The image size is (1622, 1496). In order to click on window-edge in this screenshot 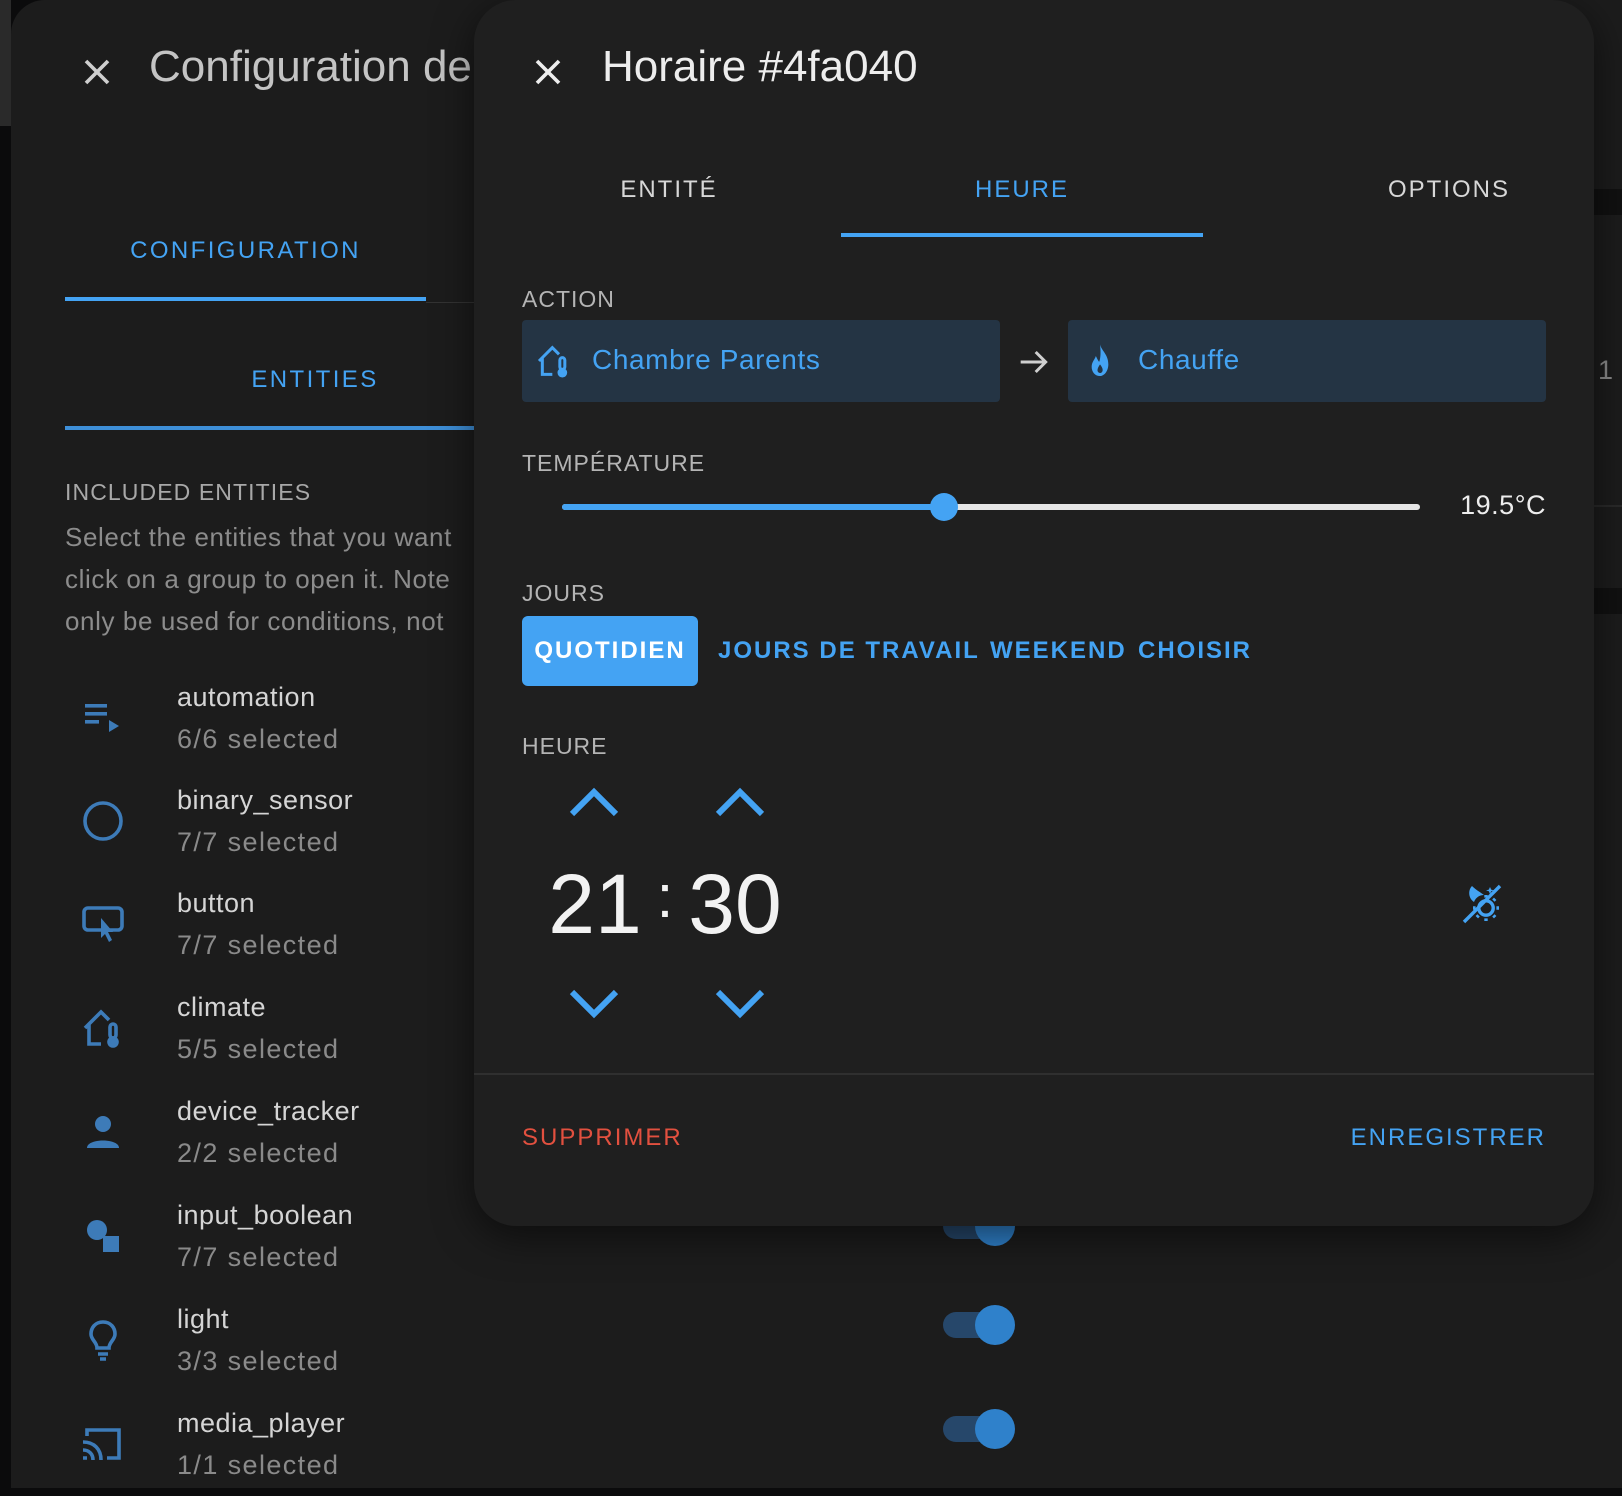, I will do `click(5, 63)`.